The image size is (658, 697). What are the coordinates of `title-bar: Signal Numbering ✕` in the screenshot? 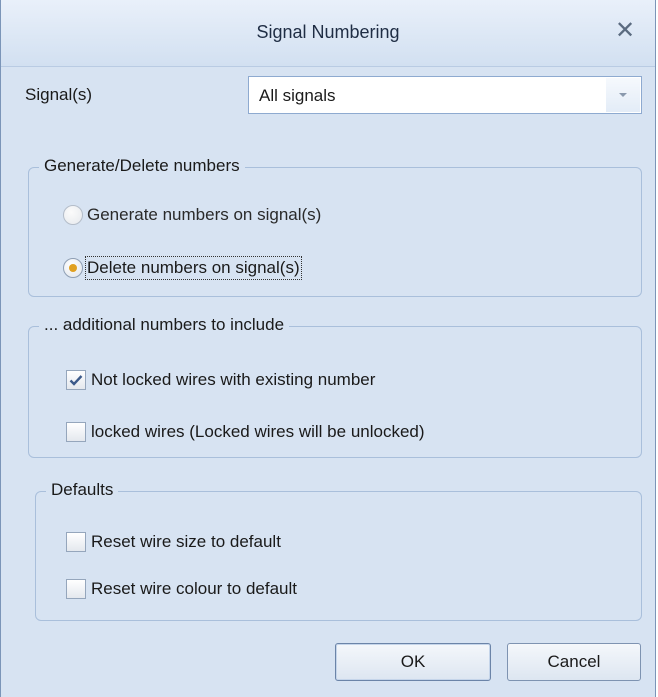 It's located at (328, 33).